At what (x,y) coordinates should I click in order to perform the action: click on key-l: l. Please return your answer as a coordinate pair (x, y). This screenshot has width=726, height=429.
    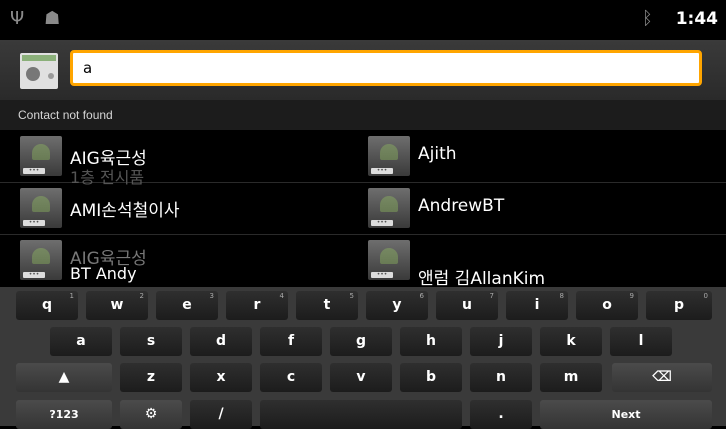
    Looking at the image, I should click on (641, 341).